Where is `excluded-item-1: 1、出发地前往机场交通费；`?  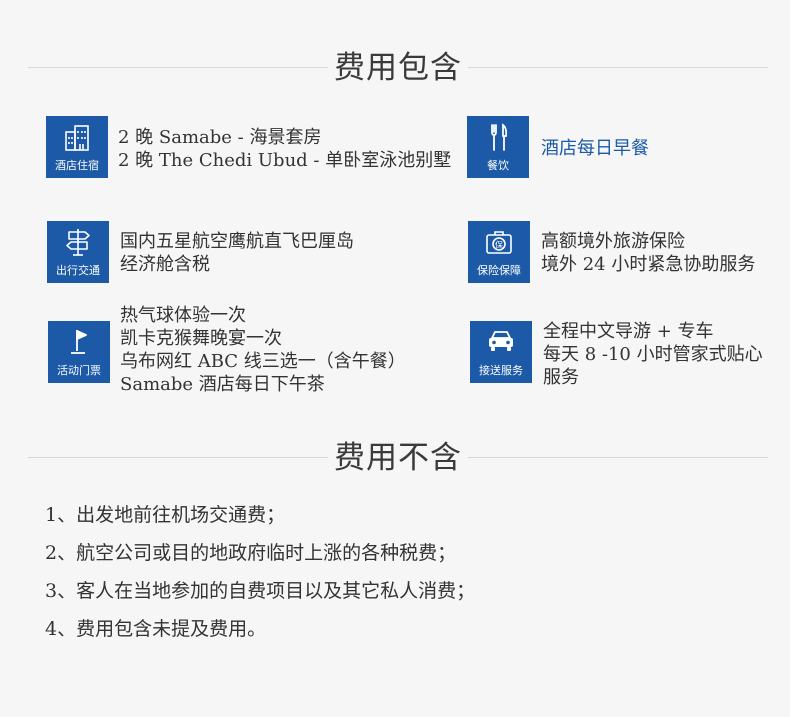 excluded-item-1: 1、出发地前往机场交通费； is located at coordinates (165, 515).